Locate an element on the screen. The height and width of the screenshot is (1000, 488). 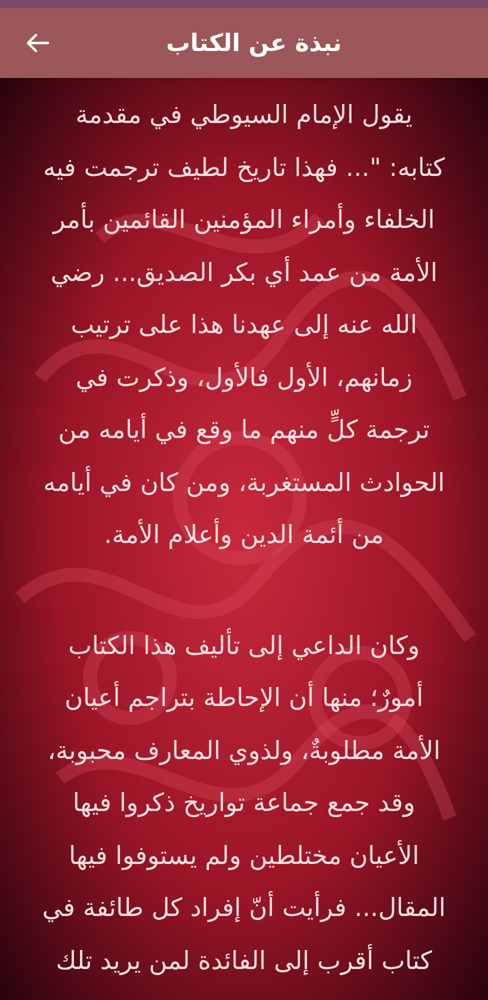
page-title: نبذة عن الكتاب is located at coordinates (253, 43).